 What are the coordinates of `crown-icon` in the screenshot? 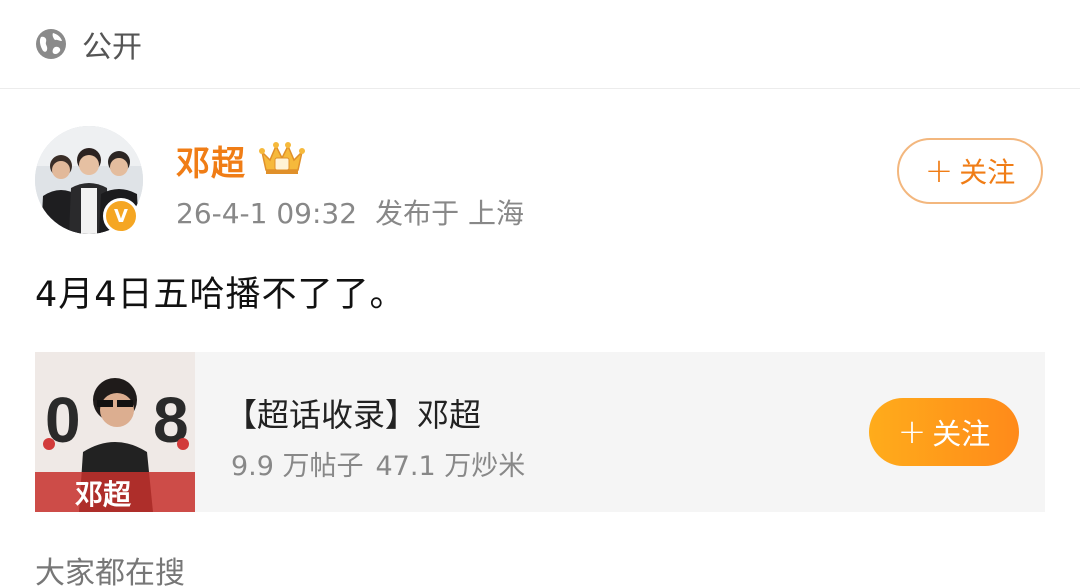 It's located at (282, 158).